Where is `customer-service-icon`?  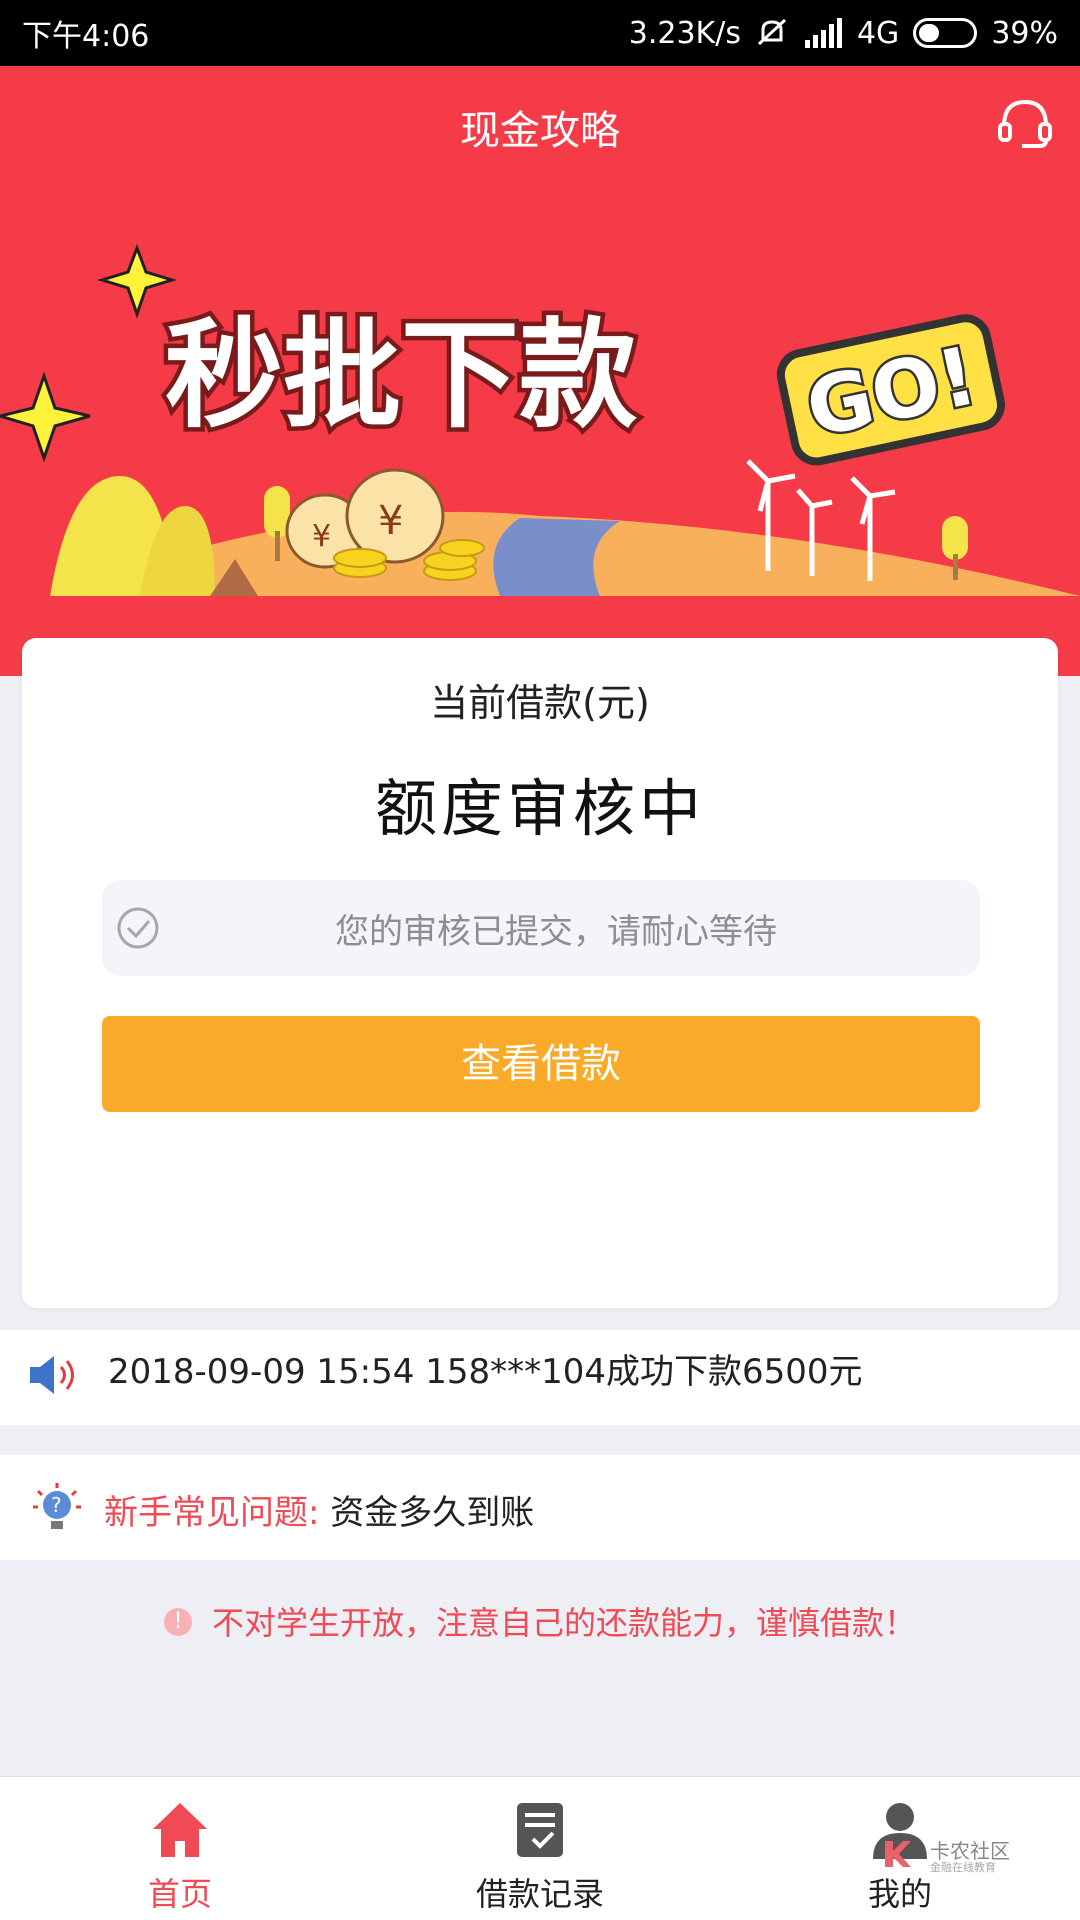
customer-service-icon is located at coordinates (1025, 123).